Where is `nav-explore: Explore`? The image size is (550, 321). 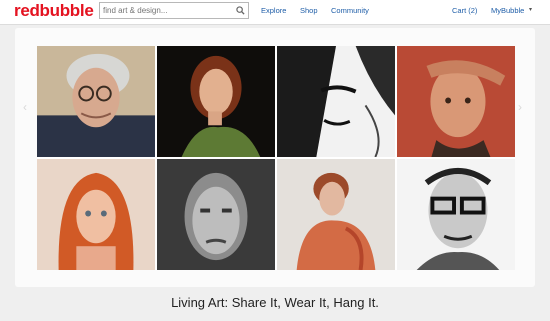 nav-explore: Explore is located at coordinates (273, 10).